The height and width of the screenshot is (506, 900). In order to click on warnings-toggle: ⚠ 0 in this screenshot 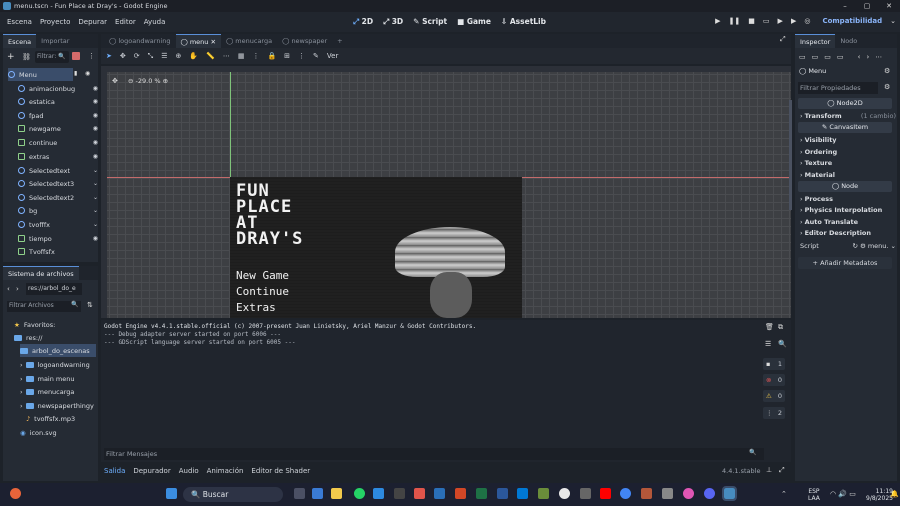, I will do `click(774, 396)`.